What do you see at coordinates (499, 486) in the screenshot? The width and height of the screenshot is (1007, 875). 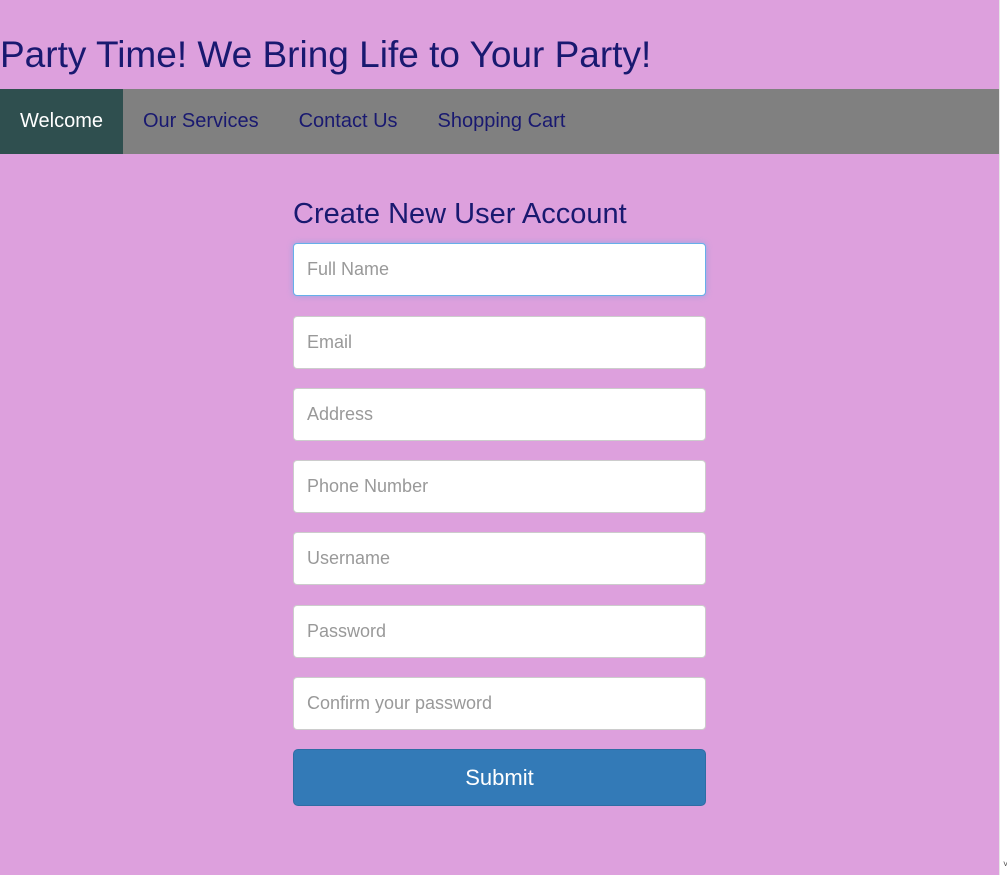 I see `phone-number-input` at bounding box center [499, 486].